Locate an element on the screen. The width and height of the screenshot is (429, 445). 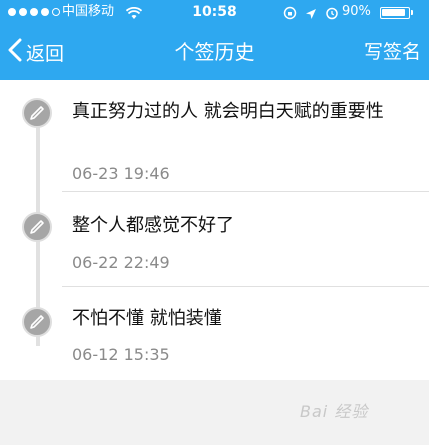
rotation-lock-icon is located at coordinates (290, 17).